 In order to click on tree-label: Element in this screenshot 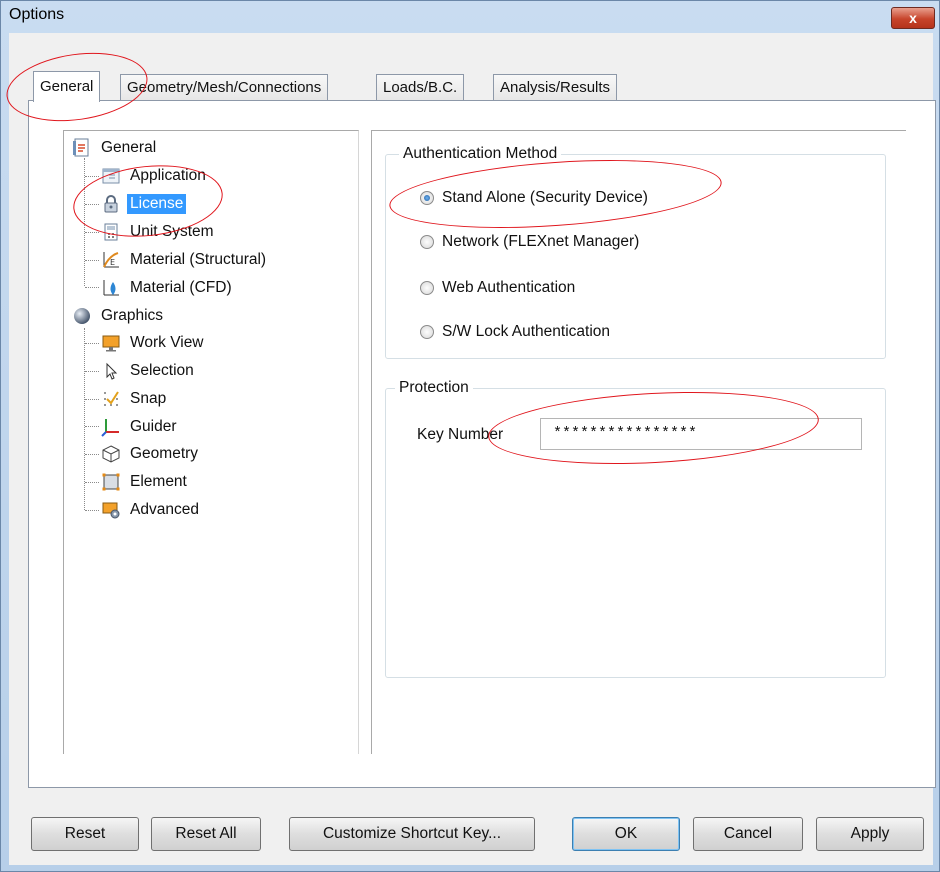, I will do `click(158, 481)`.